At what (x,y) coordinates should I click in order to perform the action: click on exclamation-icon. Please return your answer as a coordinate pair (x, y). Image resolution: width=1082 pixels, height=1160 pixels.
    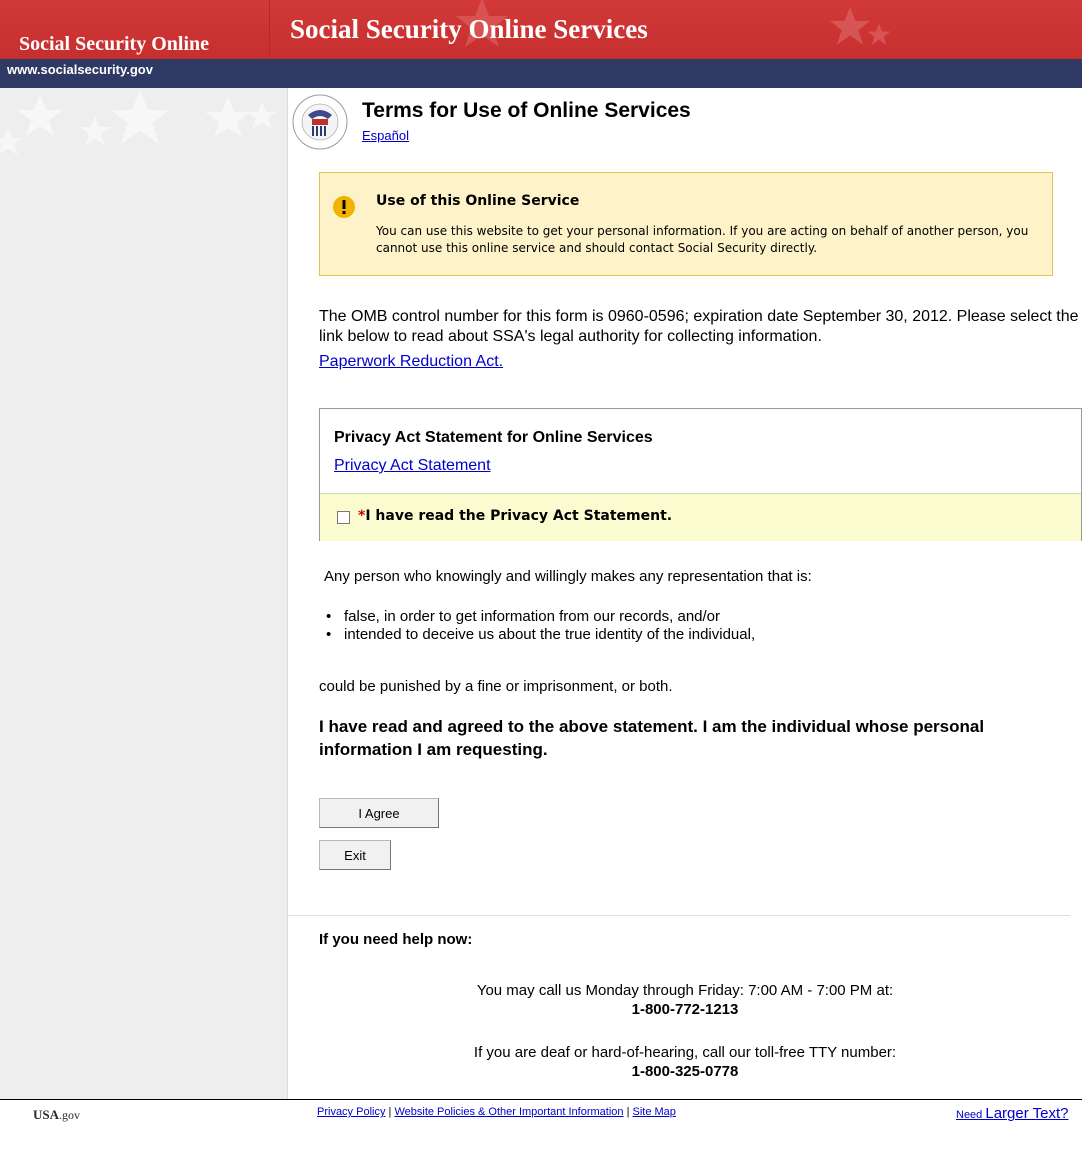
    Looking at the image, I should click on (344, 207).